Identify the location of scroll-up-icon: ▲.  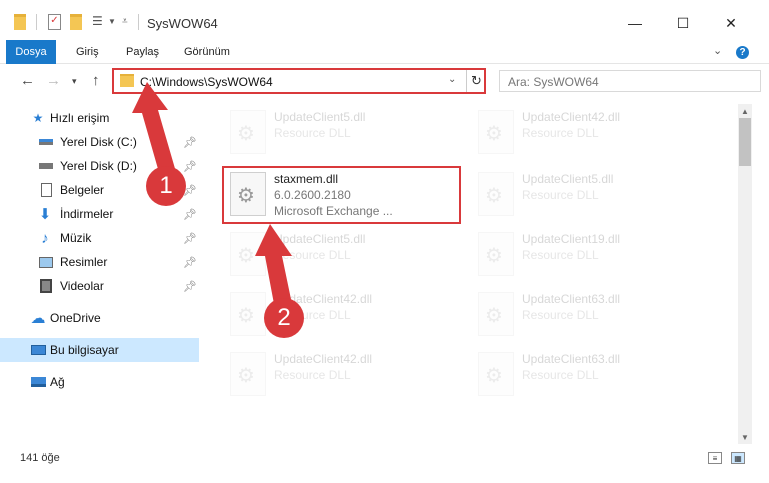
(745, 111).